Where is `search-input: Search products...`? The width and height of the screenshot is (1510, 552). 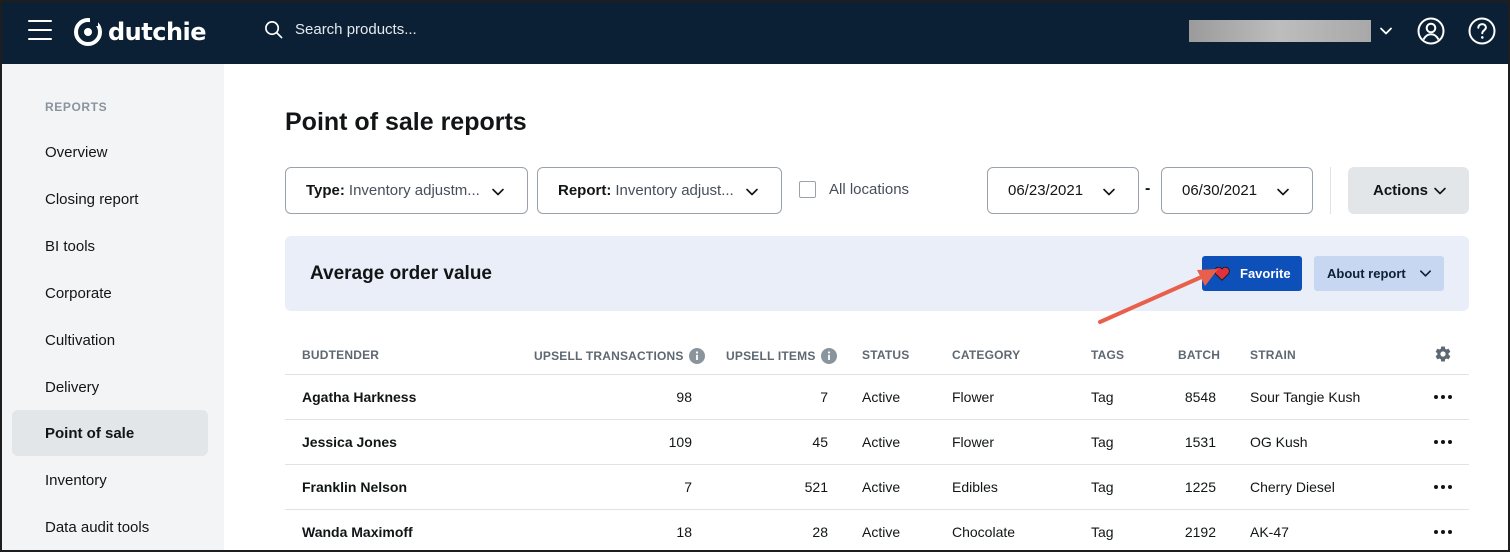 search-input: Search products... is located at coordinates (340, 29).